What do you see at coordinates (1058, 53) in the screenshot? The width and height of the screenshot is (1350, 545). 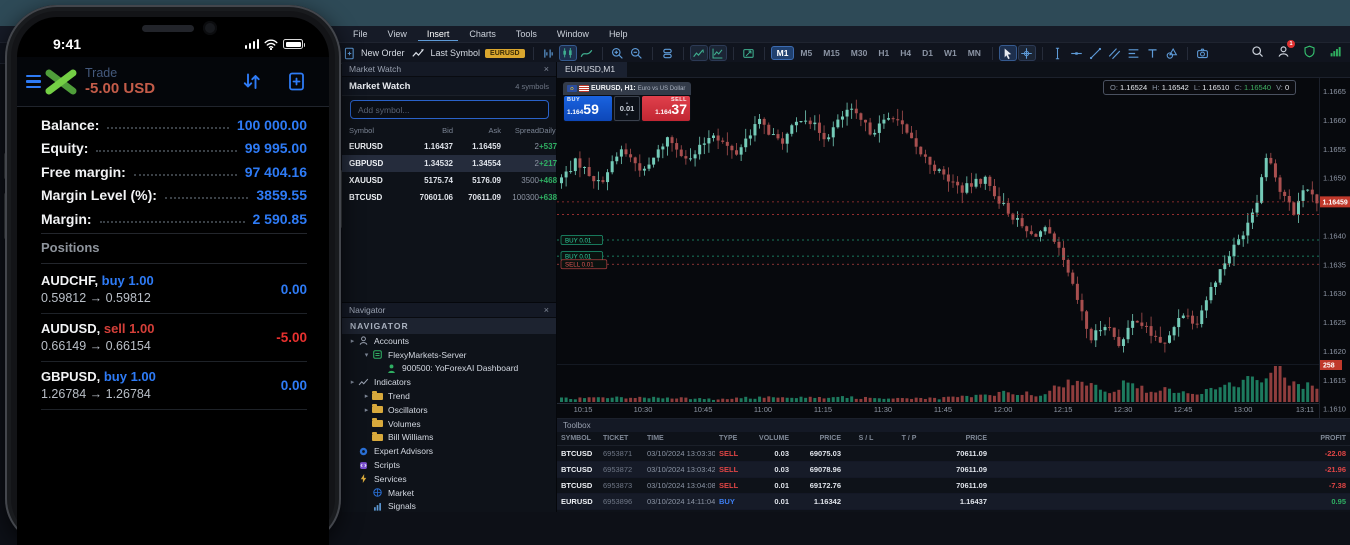 I see `vertical-line-tool-icon` at bounding box center [1058, 53].